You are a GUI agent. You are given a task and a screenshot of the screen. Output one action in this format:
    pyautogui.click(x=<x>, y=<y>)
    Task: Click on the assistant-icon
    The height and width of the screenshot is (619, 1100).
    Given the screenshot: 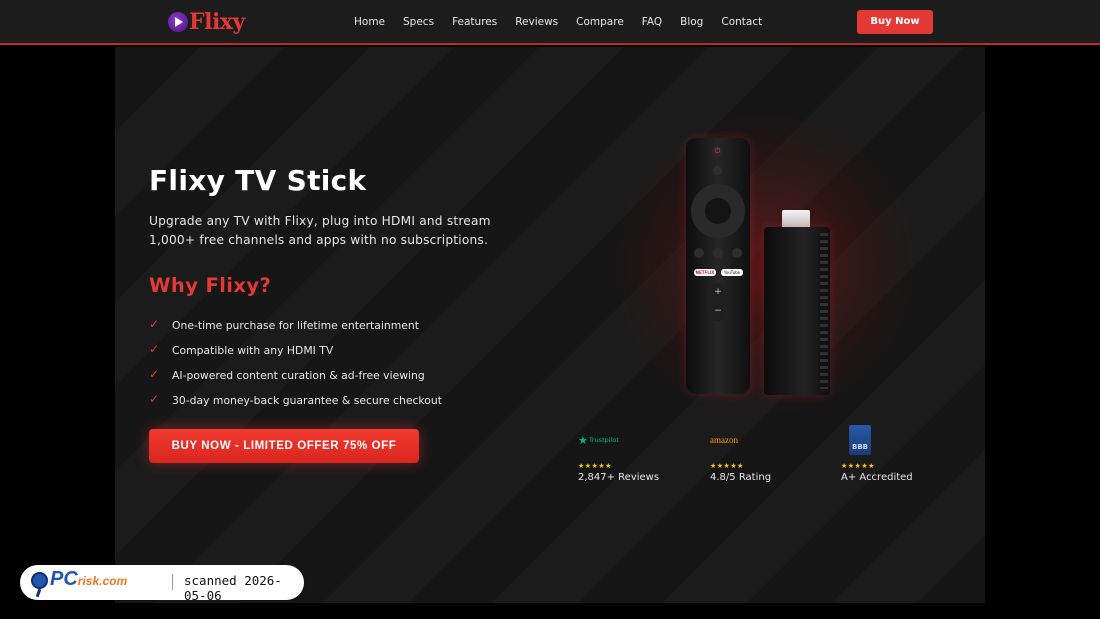 What is the action you would take?
    pyautogui.click(x=718, y=253)
    